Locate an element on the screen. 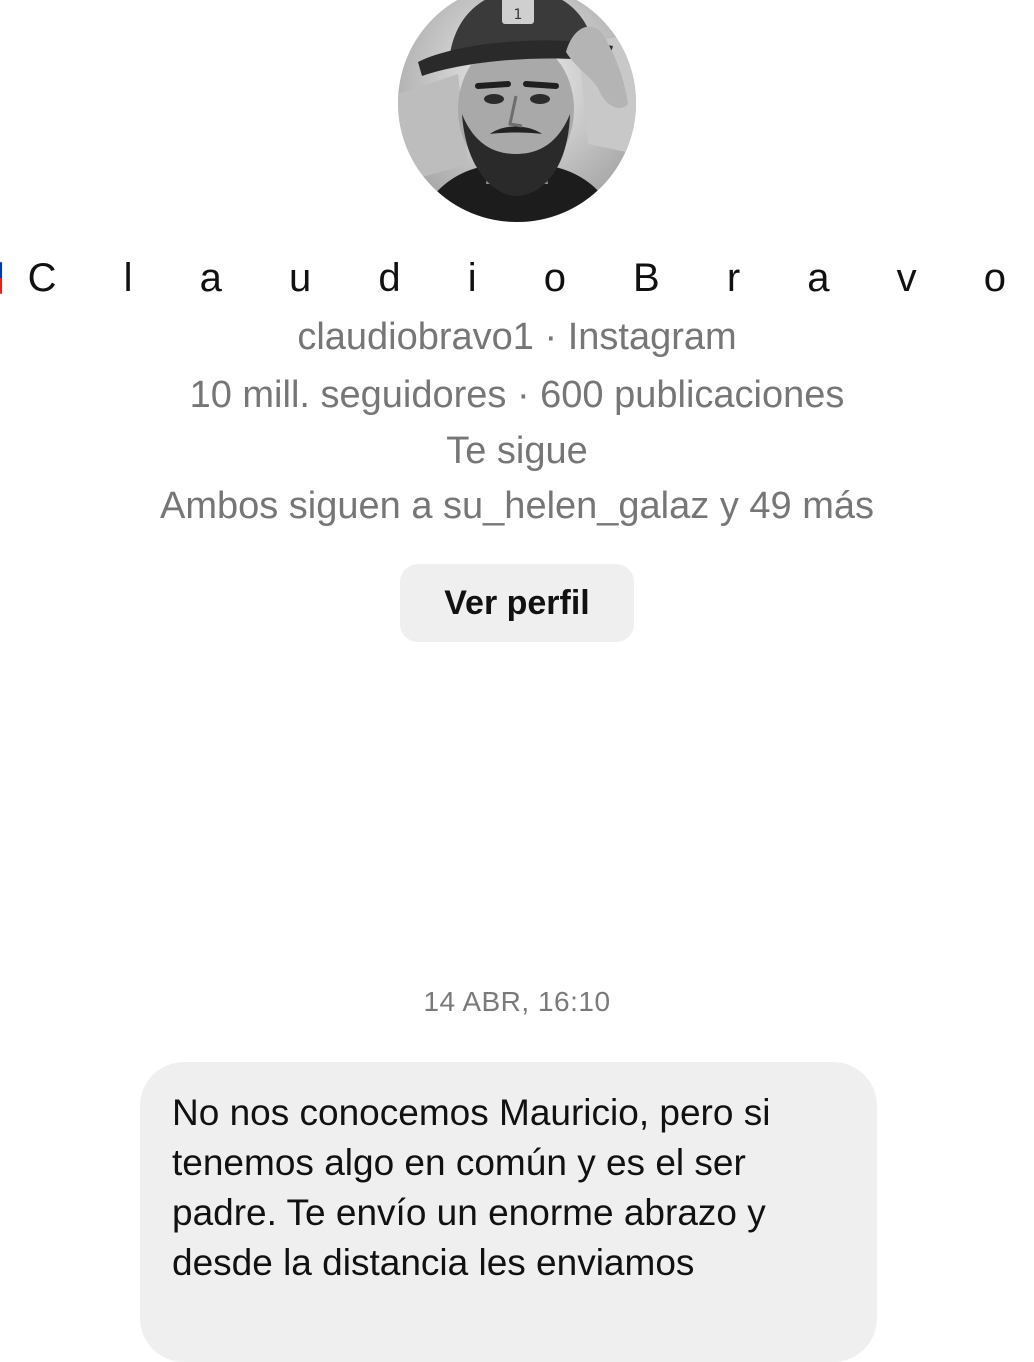 This screenshot has height=1362, width=1034. profile-stats: 10 mill. seguidores · 600 publicaciones is located at coordinates (517, 395).